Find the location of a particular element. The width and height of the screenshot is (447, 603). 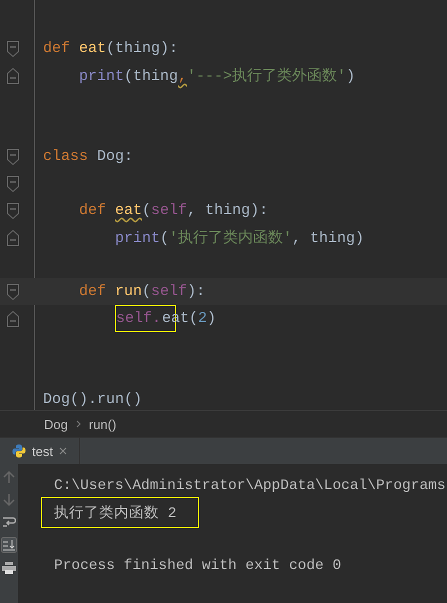

close-icon is located at coordinates (62, 451).